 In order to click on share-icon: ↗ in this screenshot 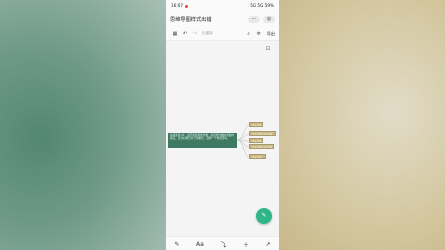, I will do `click(268, 244)`.